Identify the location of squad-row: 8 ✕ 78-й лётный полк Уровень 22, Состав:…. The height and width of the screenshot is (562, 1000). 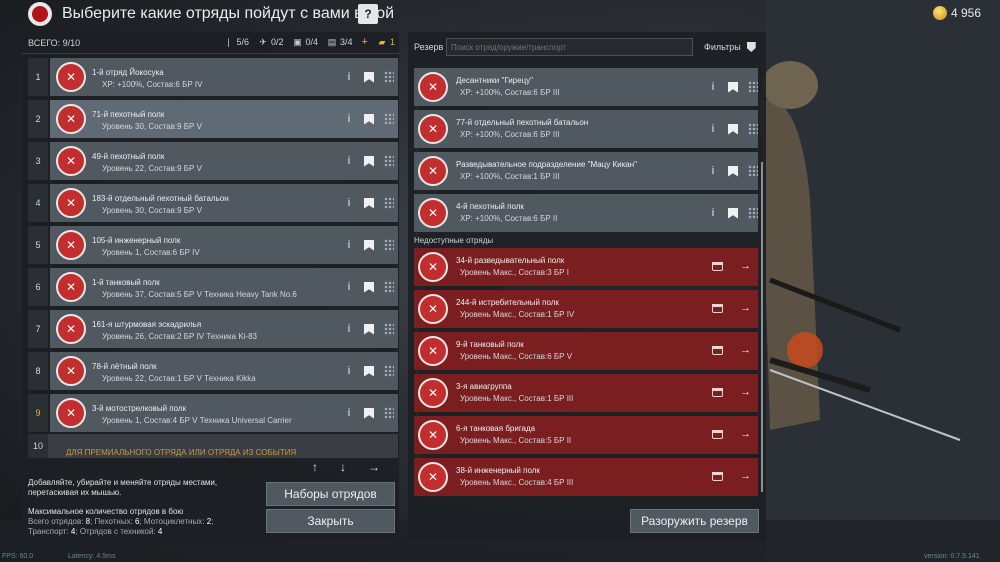
(213, 371).